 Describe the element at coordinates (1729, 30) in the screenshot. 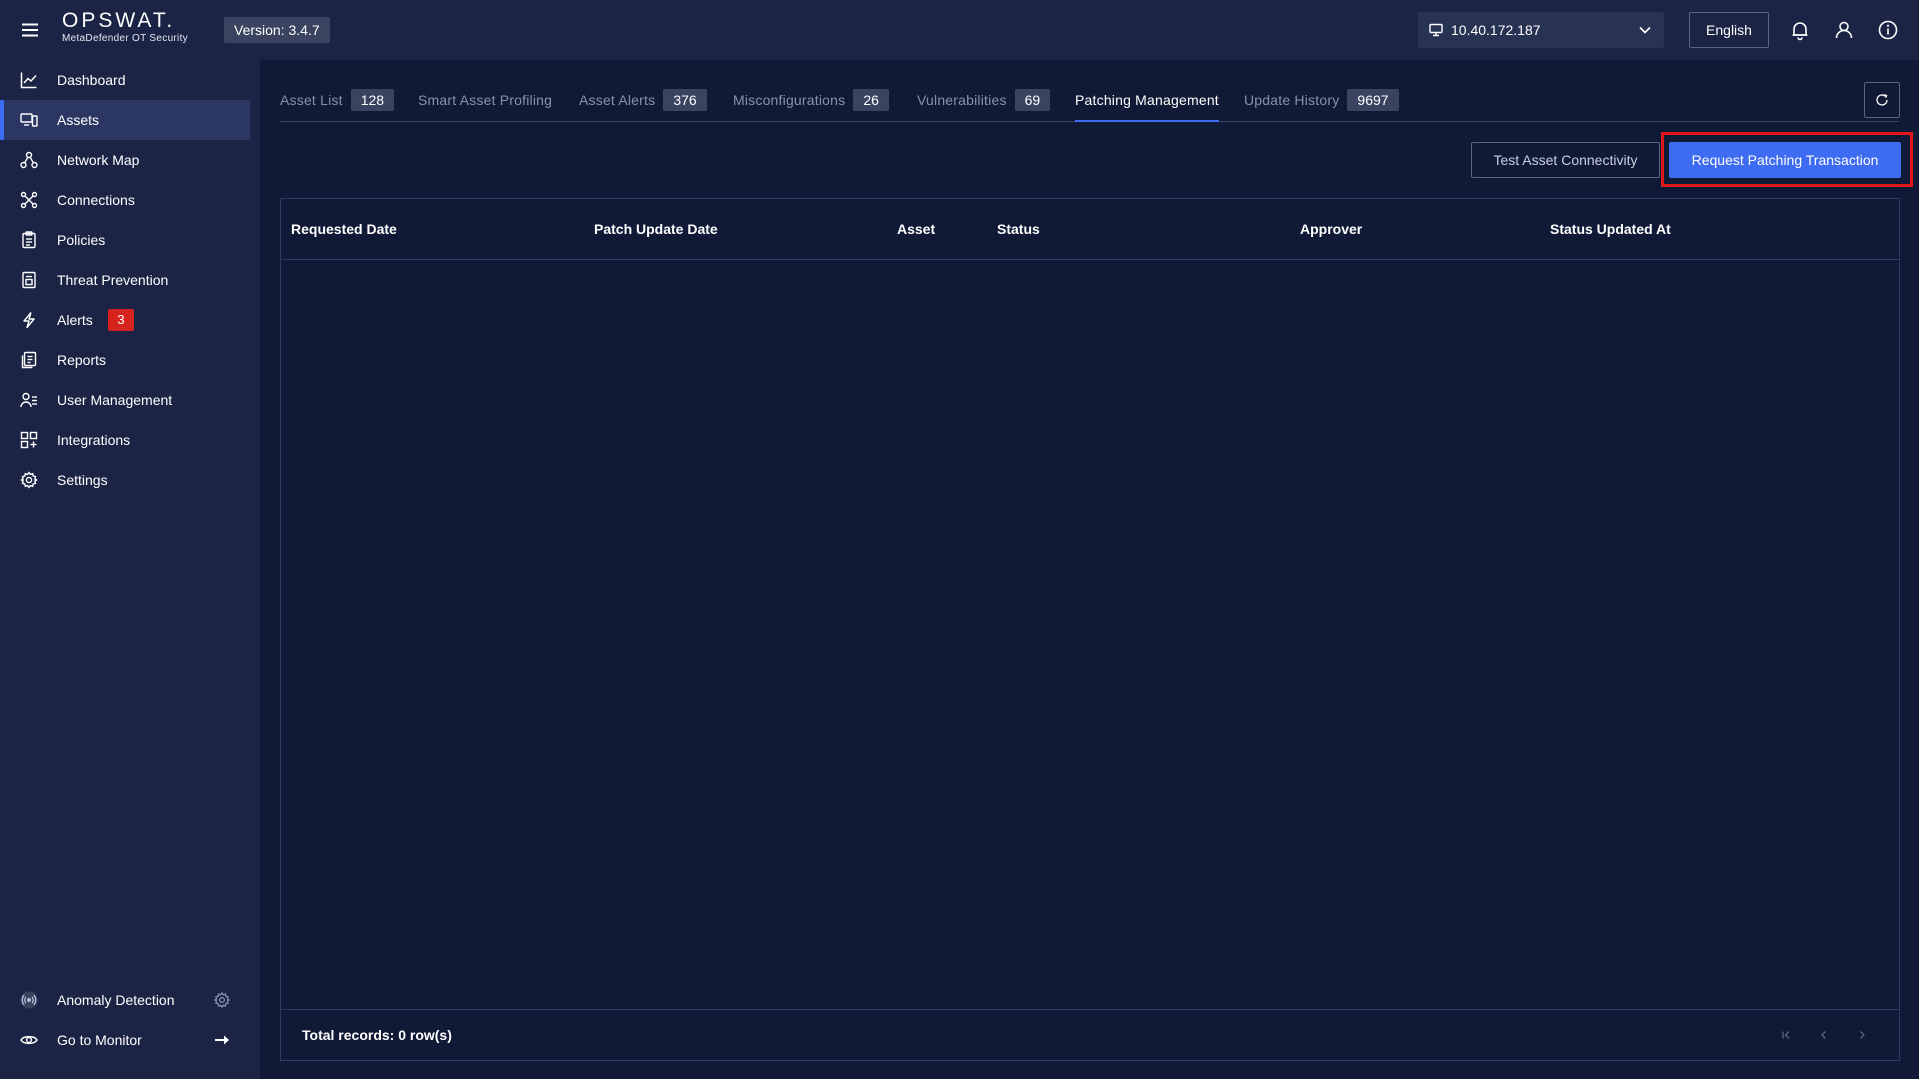

I see `language-button: English` at that location.